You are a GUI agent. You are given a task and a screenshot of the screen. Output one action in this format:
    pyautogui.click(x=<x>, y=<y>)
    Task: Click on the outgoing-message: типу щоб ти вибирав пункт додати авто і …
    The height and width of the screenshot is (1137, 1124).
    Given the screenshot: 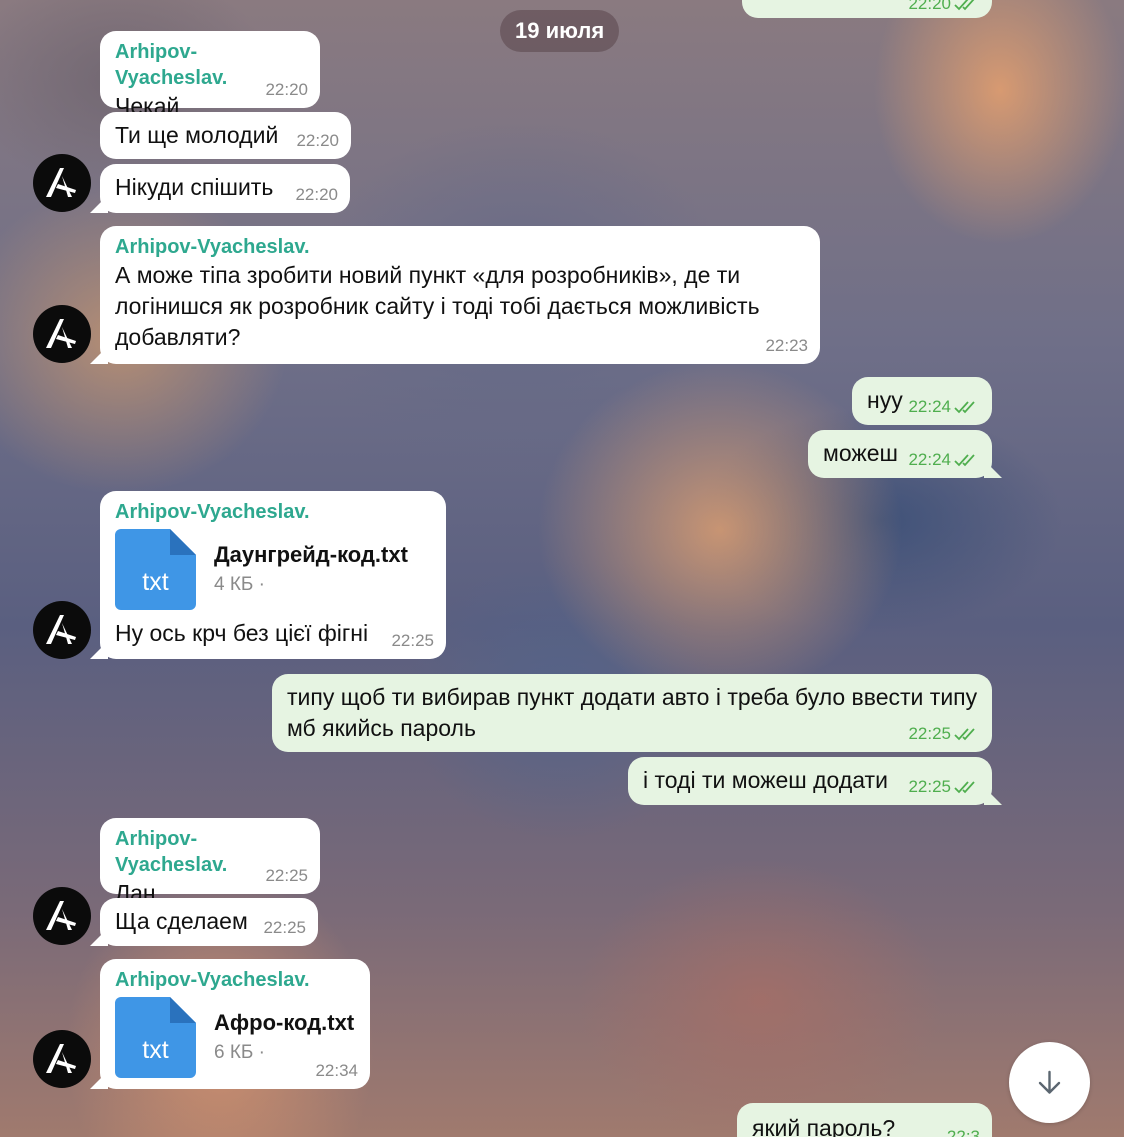 What is the action you would take?
    pyautogui.click(x=632, y=713)
    